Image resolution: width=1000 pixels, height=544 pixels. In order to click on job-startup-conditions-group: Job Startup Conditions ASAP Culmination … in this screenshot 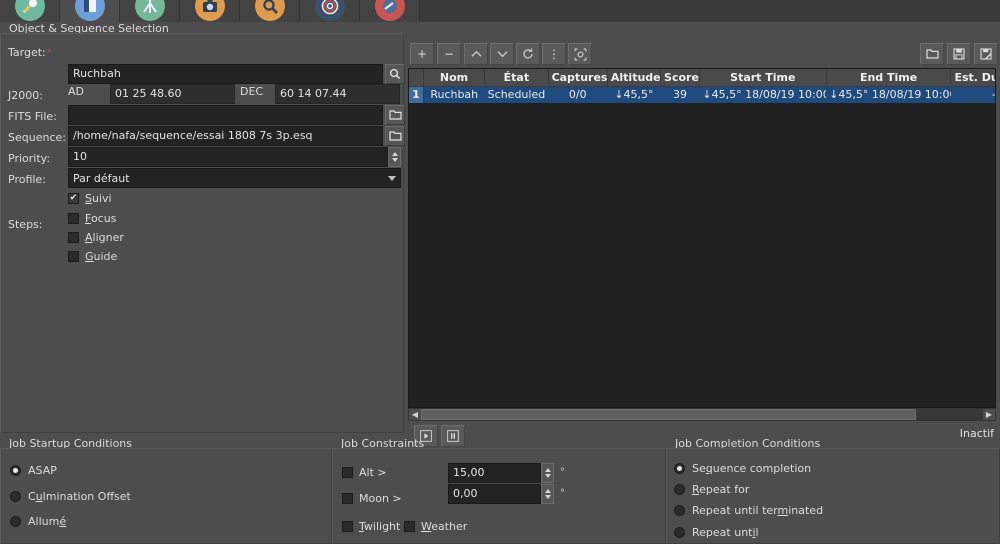, I will do `click(166, 490)`.